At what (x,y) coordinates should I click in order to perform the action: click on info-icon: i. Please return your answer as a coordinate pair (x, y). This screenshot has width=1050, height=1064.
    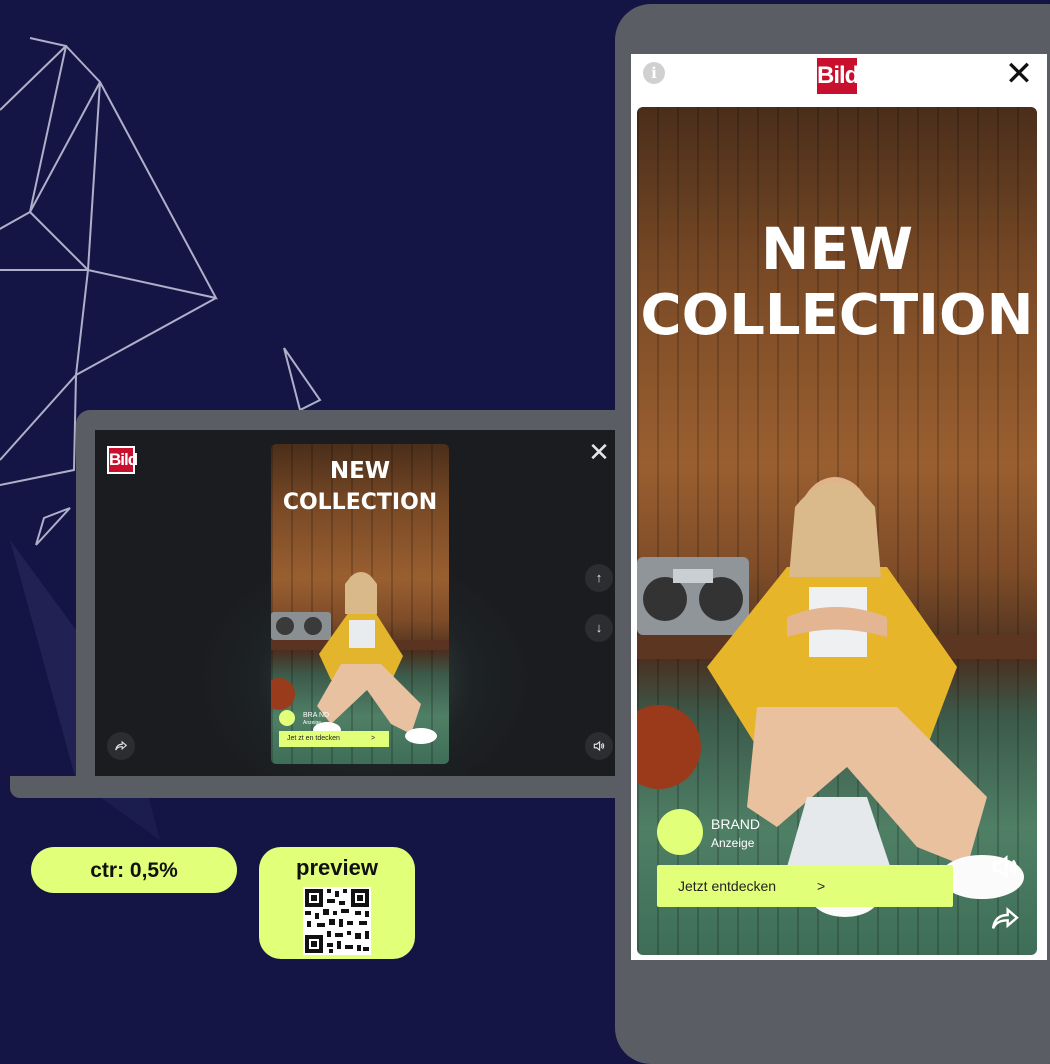
    Looking at the image, I should click on (654, 73).